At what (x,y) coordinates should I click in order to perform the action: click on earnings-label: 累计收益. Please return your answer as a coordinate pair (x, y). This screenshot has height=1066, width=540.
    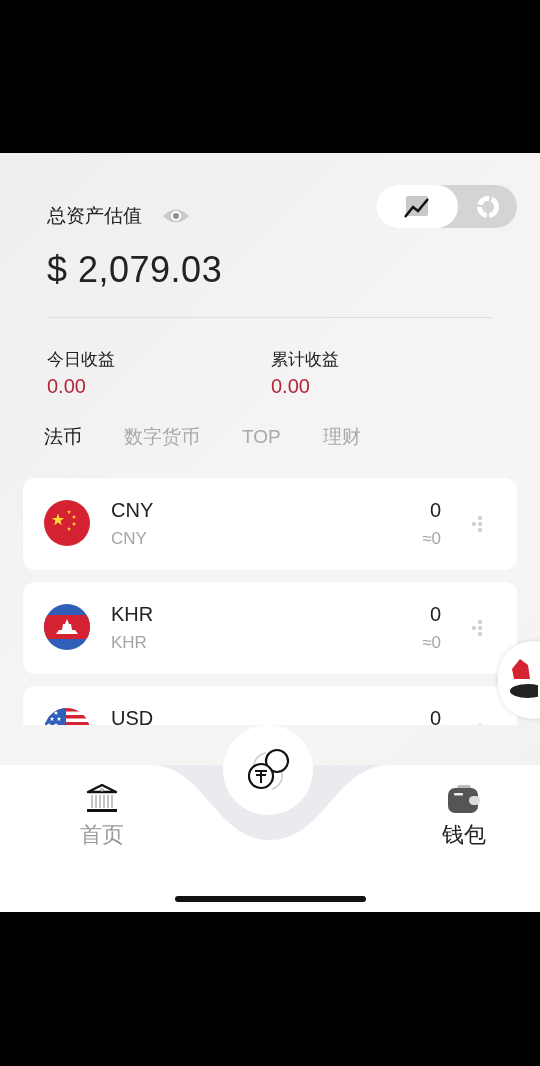
    Looking at the image, I should click on (305, 360).